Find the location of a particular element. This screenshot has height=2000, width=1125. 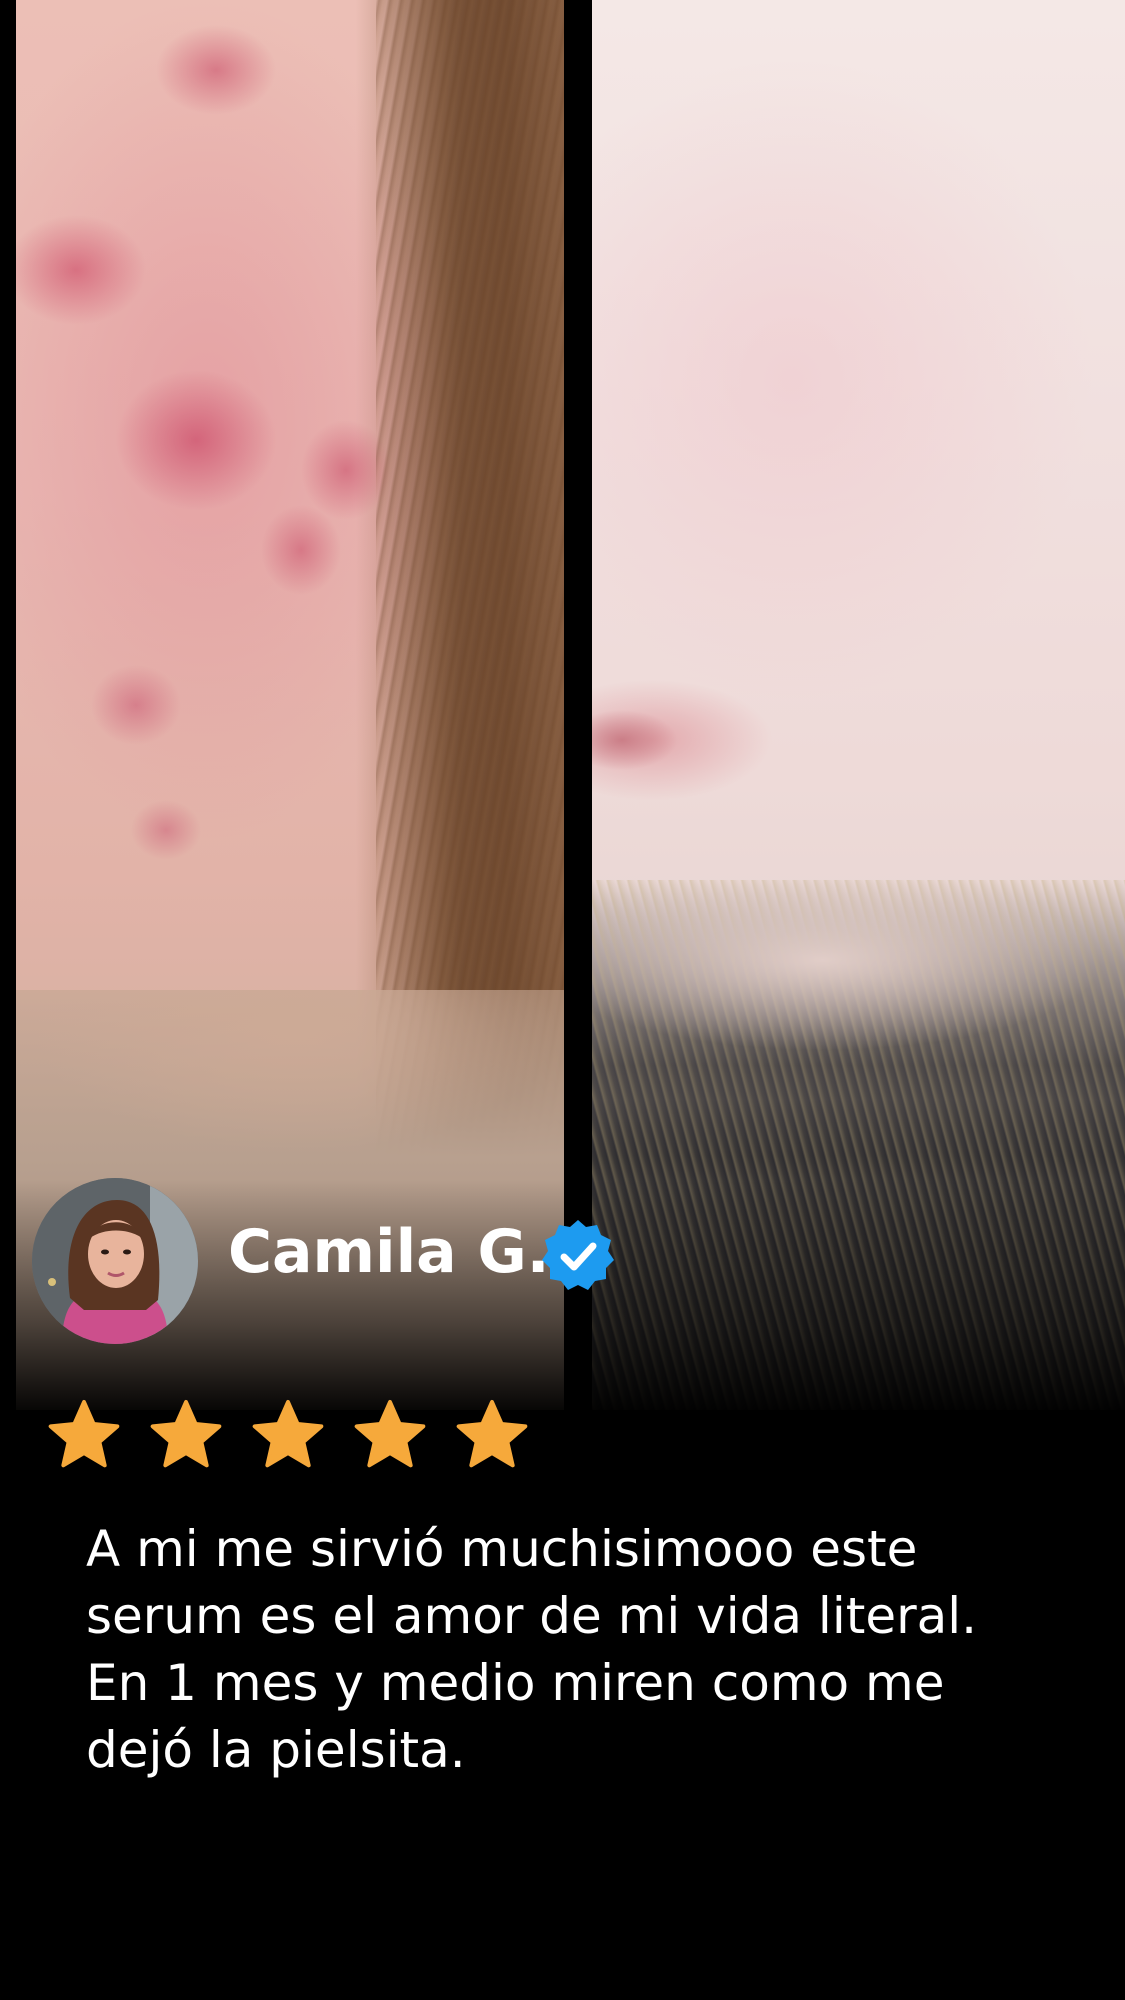

avatar-photo-icon is located at coordinates (115, 1261).